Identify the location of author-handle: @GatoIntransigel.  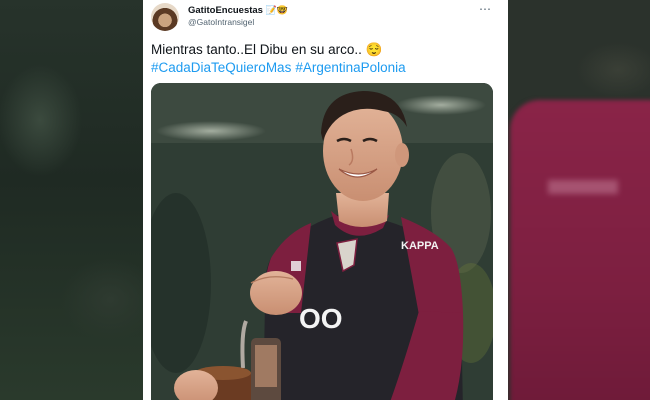
(221, 22).